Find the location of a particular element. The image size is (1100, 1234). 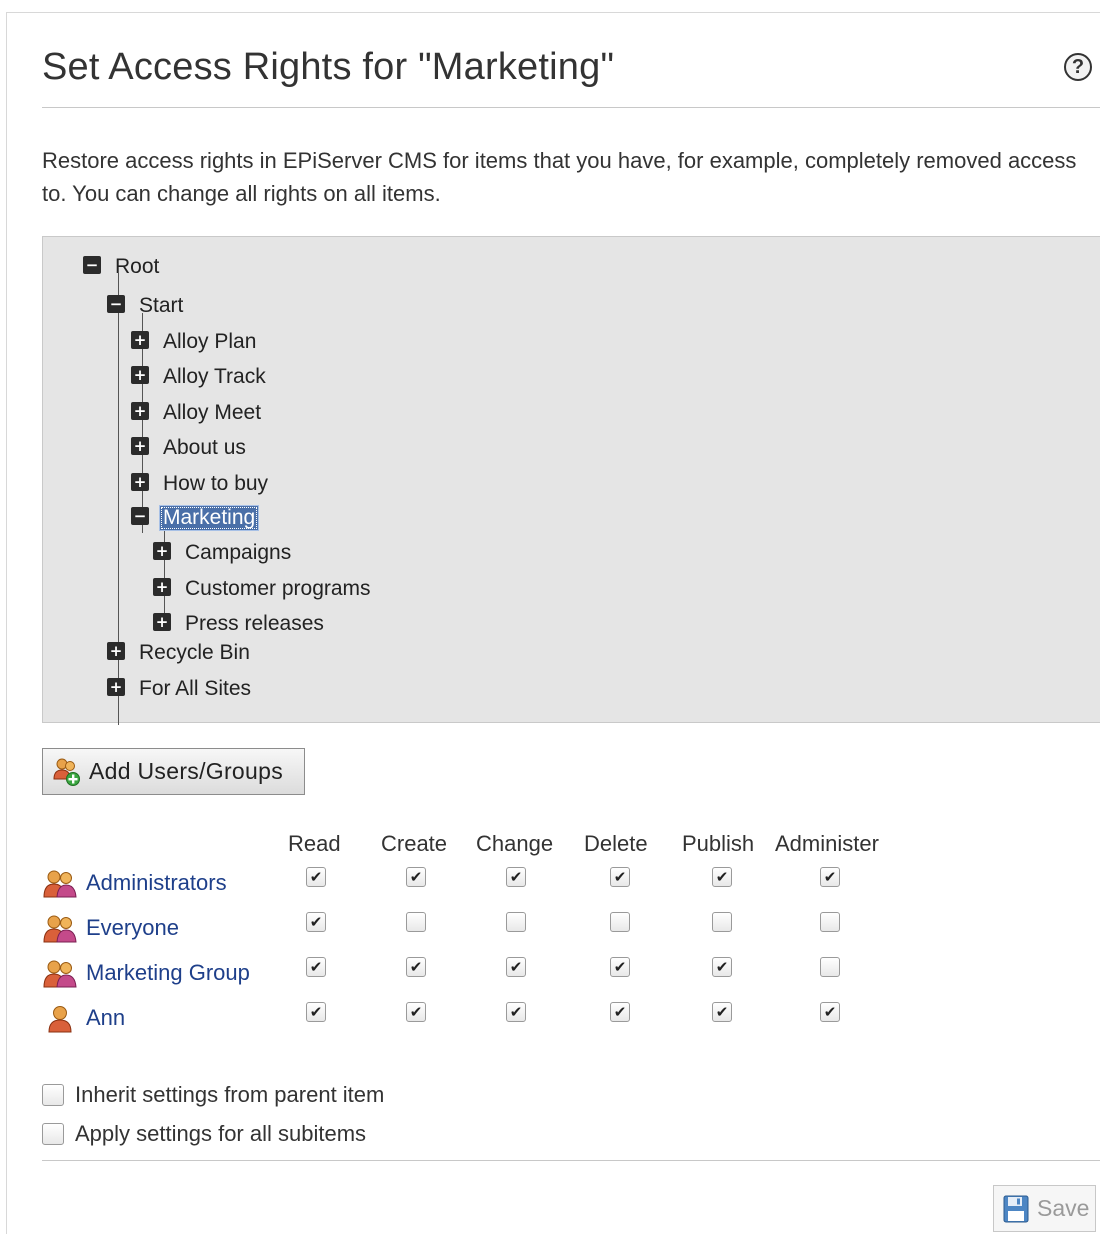

tree-node-for-all-sites: + For All Sites is located at coordinates (179, 689).